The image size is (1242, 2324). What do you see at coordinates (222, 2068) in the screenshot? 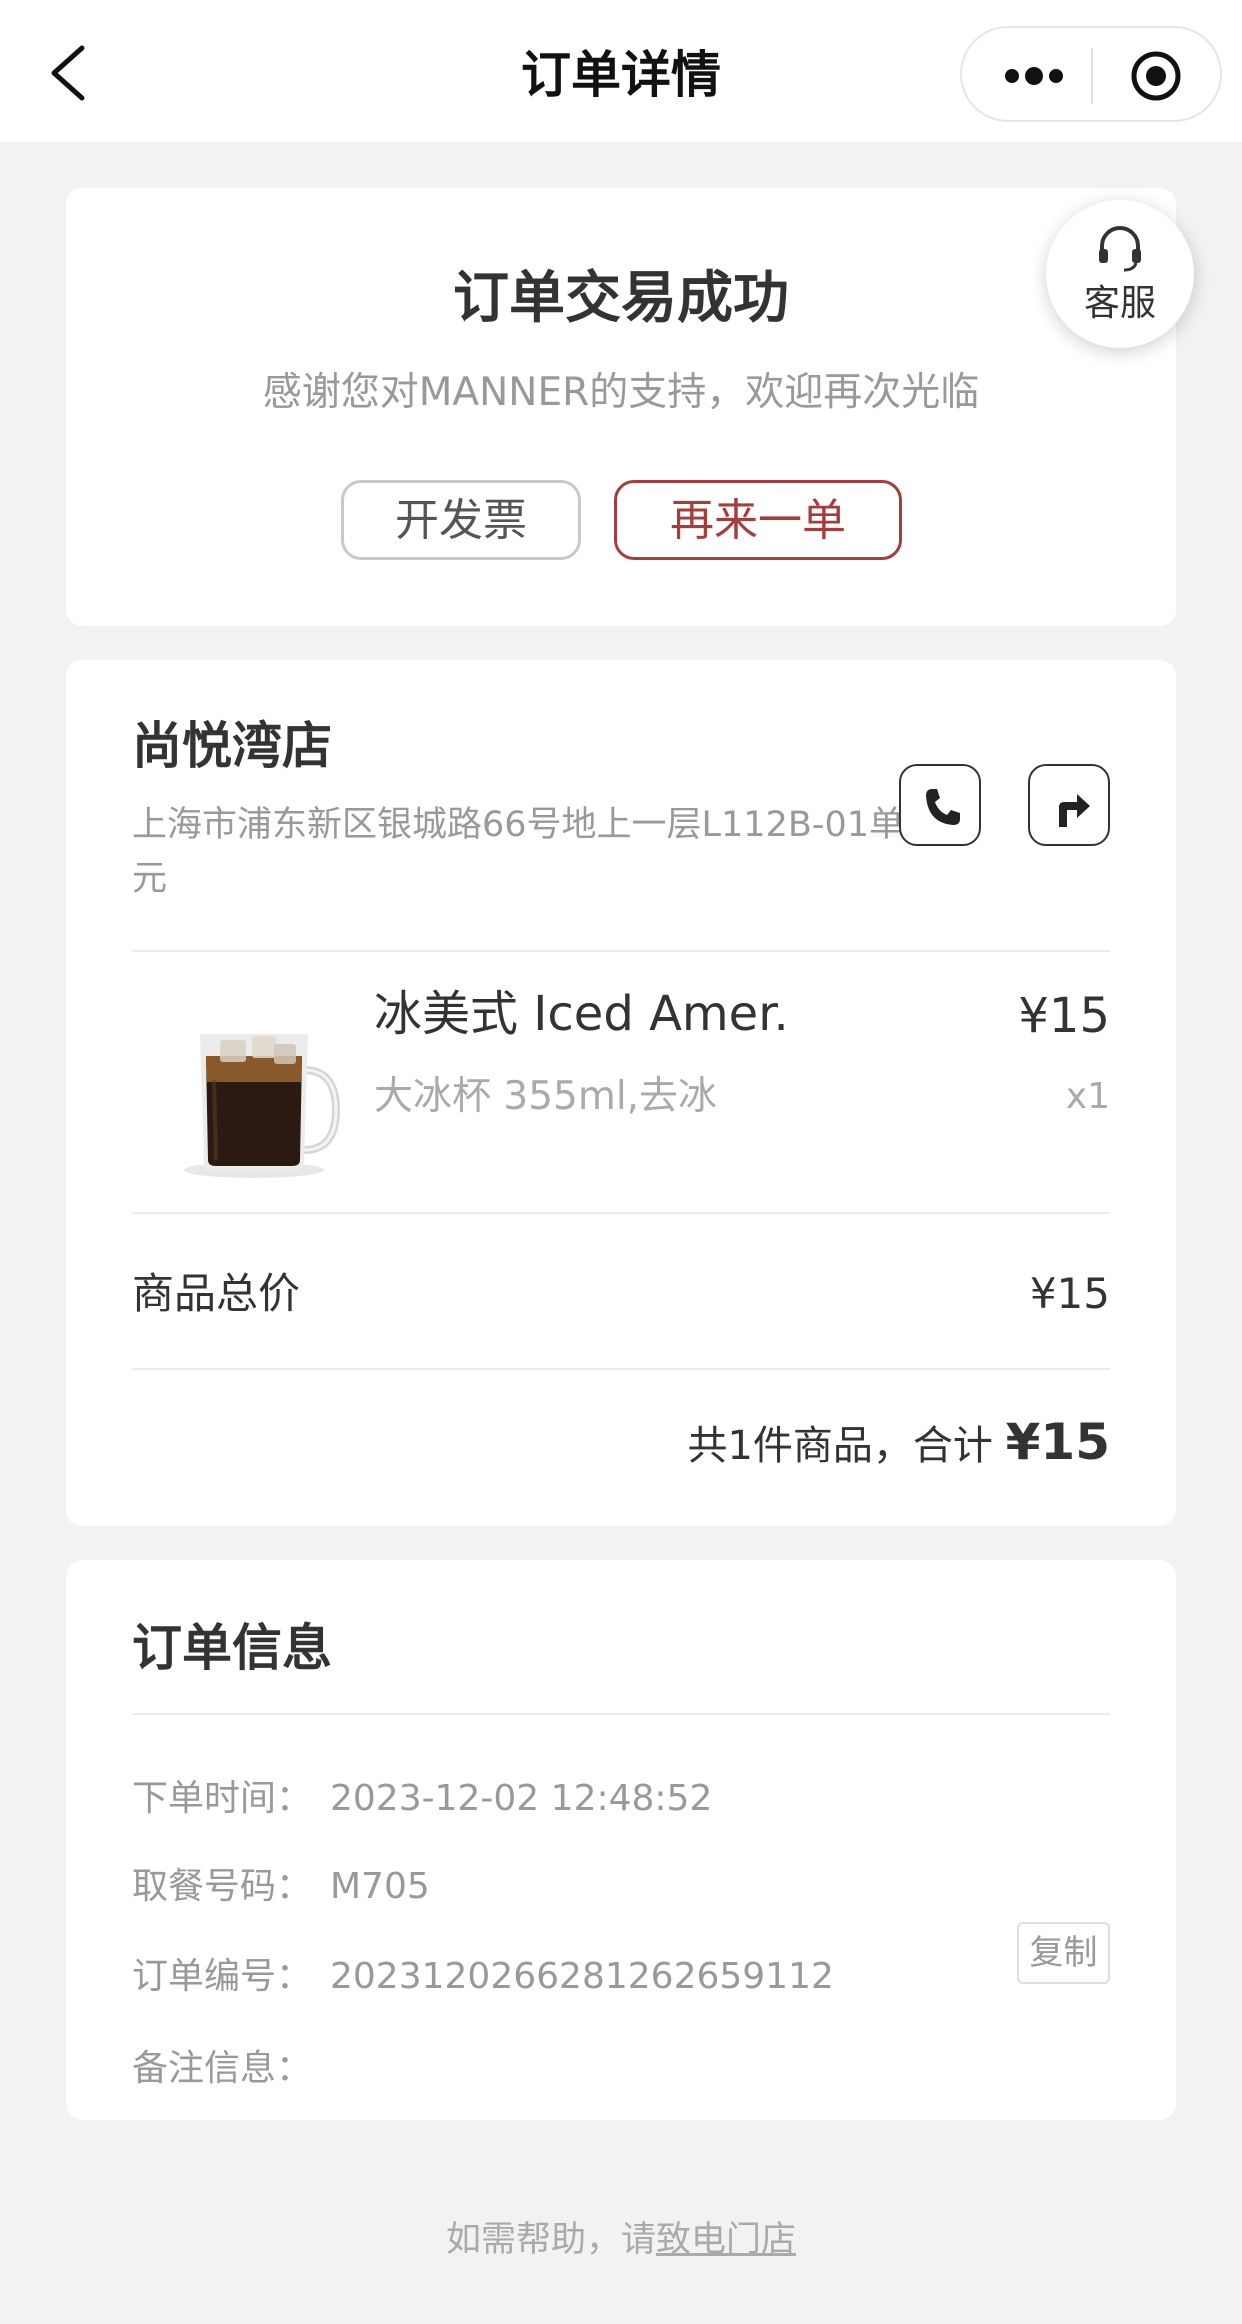
I see `info-label: 备注信息：` at bounding box center [222, 2068].